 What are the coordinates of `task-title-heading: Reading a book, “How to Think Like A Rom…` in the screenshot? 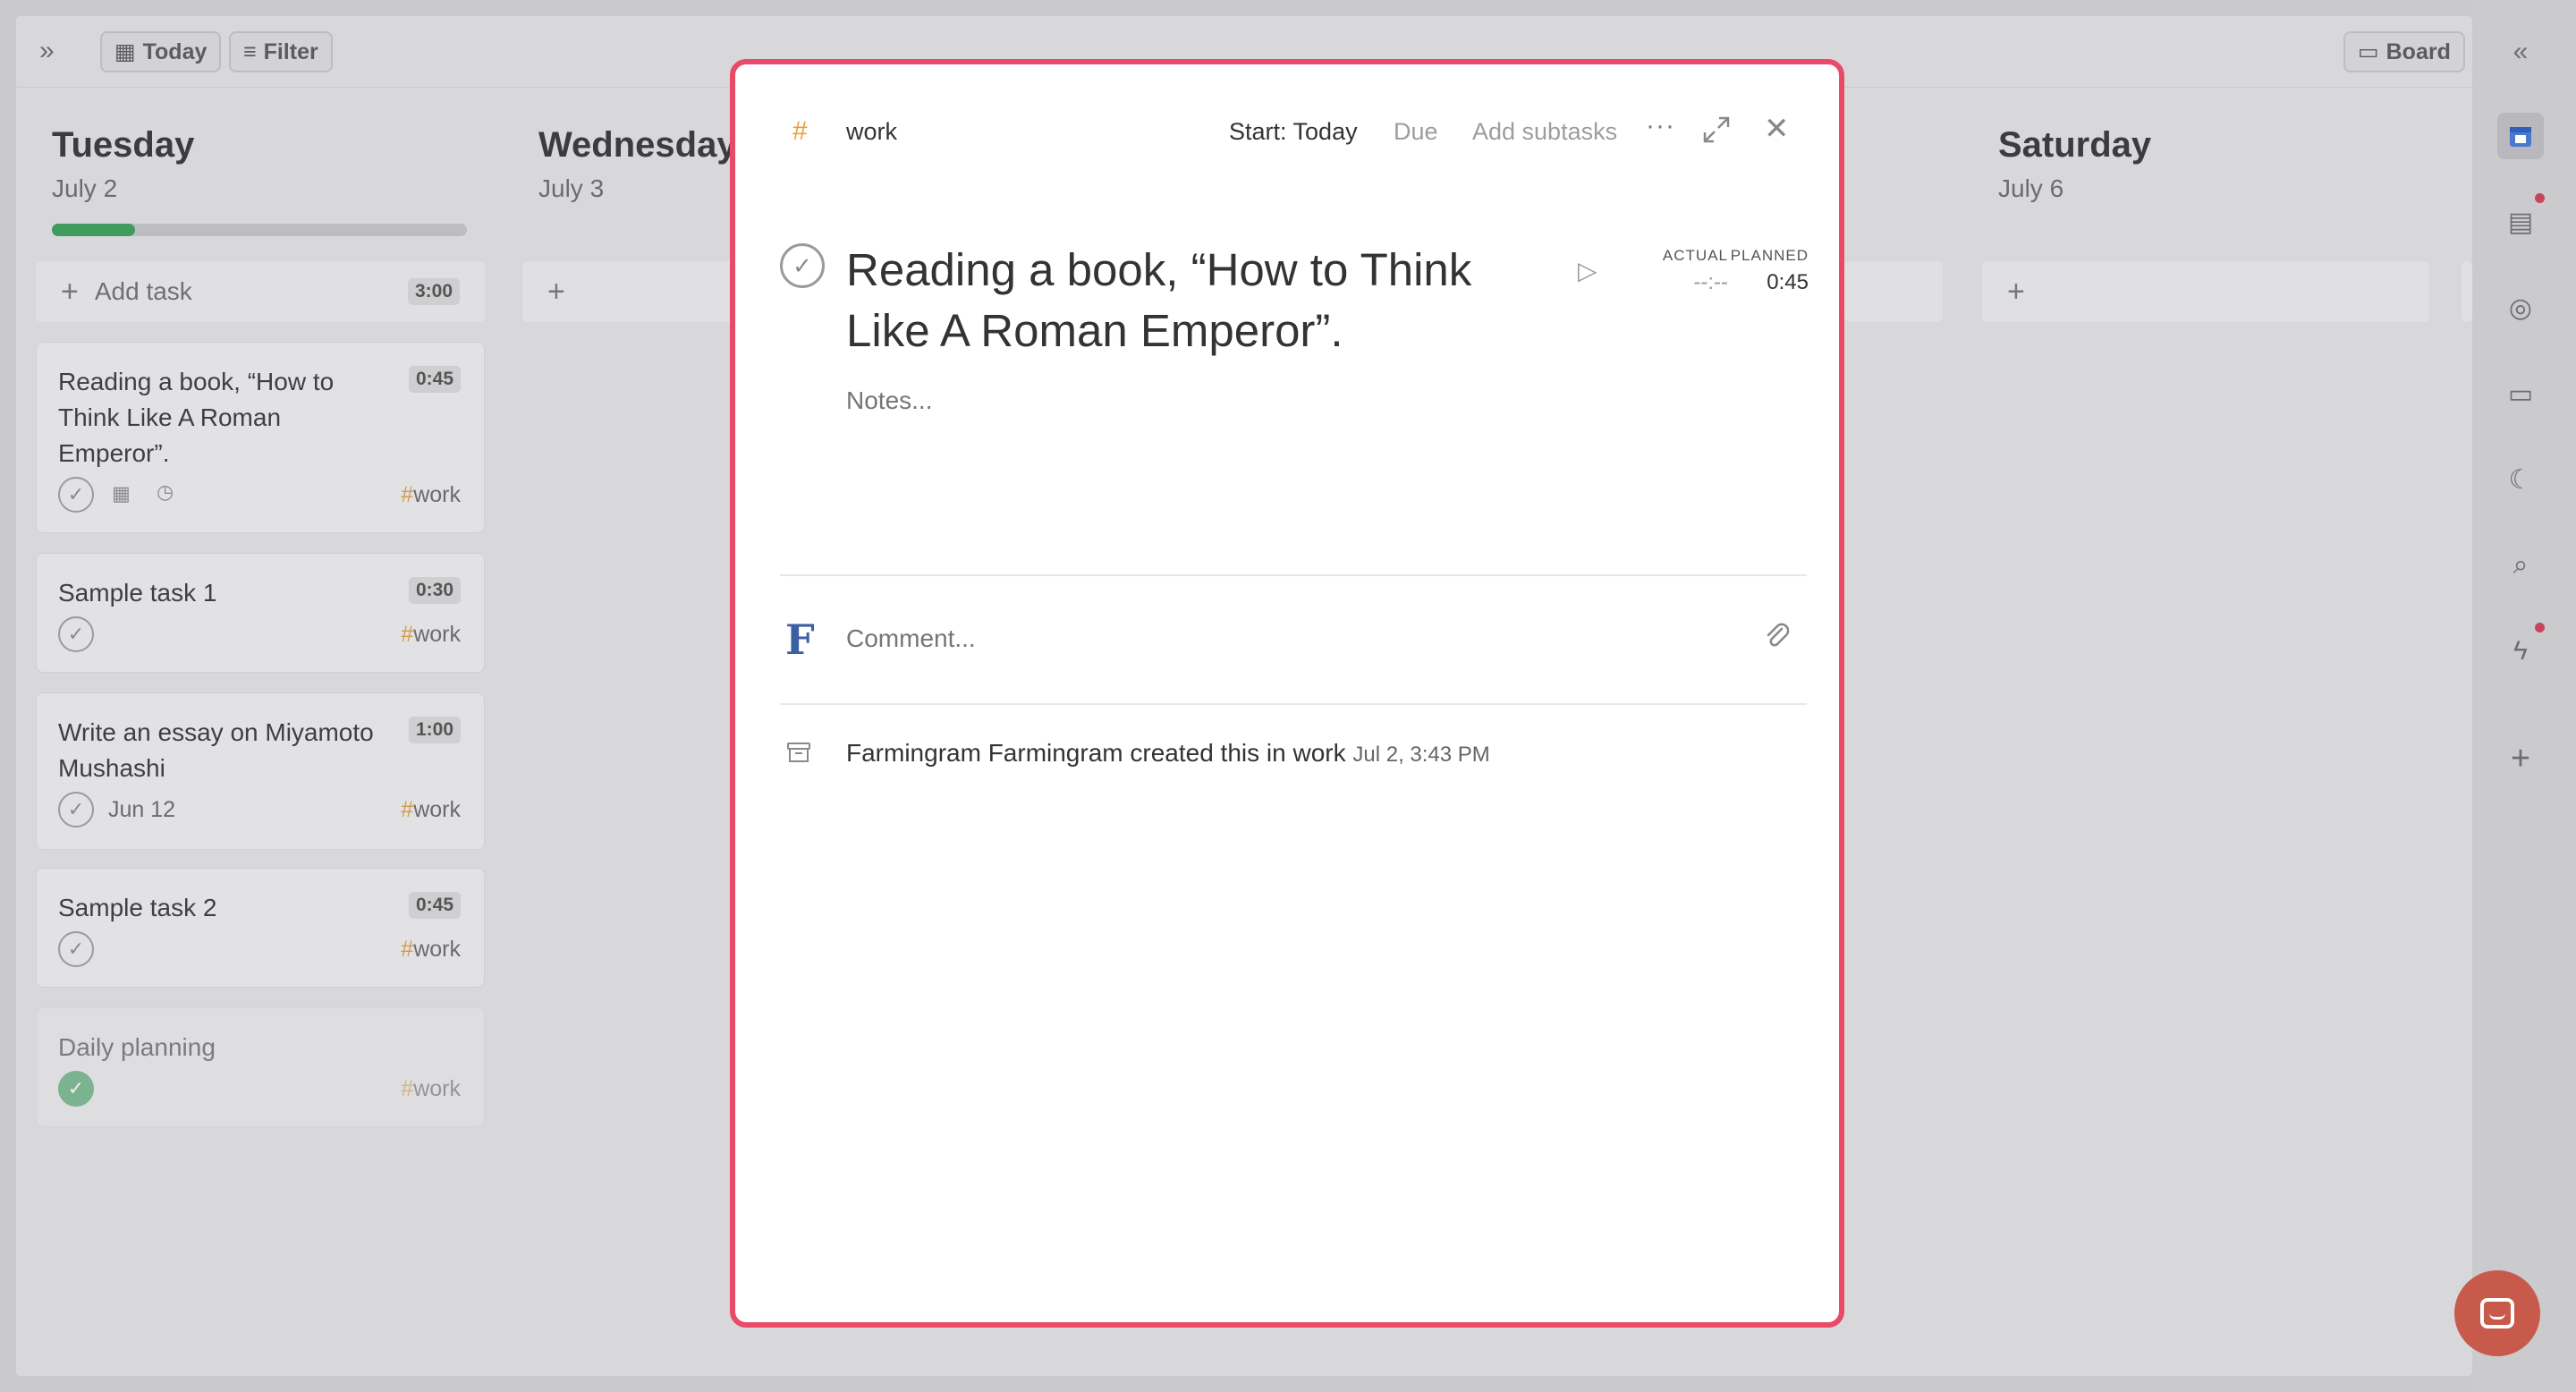 It's located at (1204, 300).